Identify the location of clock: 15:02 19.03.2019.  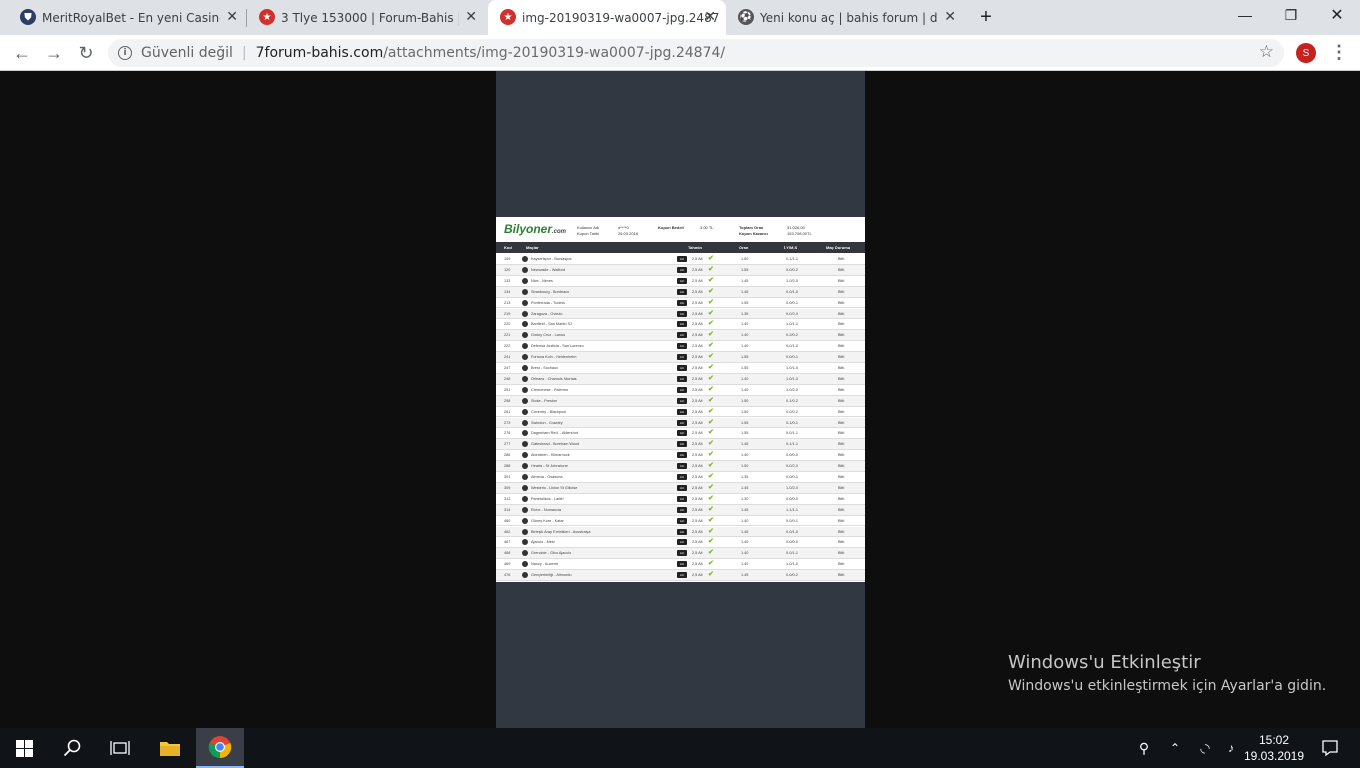
(1274, 748).